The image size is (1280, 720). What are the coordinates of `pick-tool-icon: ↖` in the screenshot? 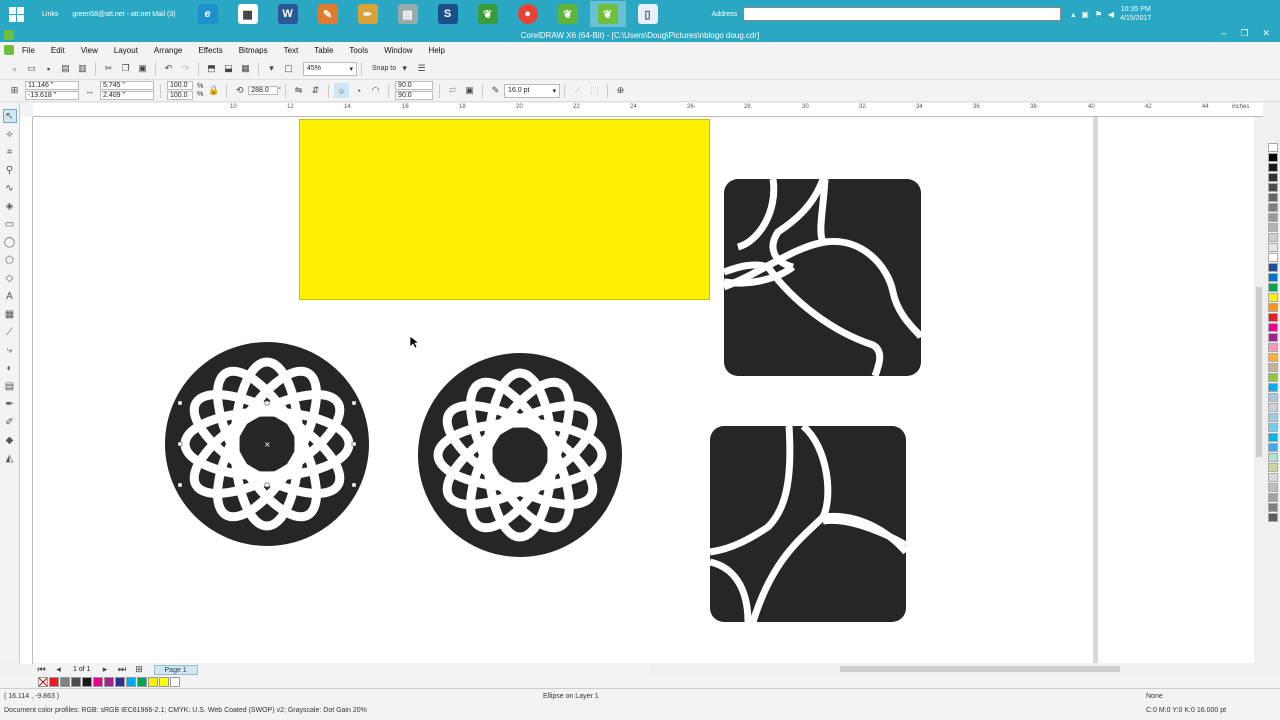 It's located at (9, 116).